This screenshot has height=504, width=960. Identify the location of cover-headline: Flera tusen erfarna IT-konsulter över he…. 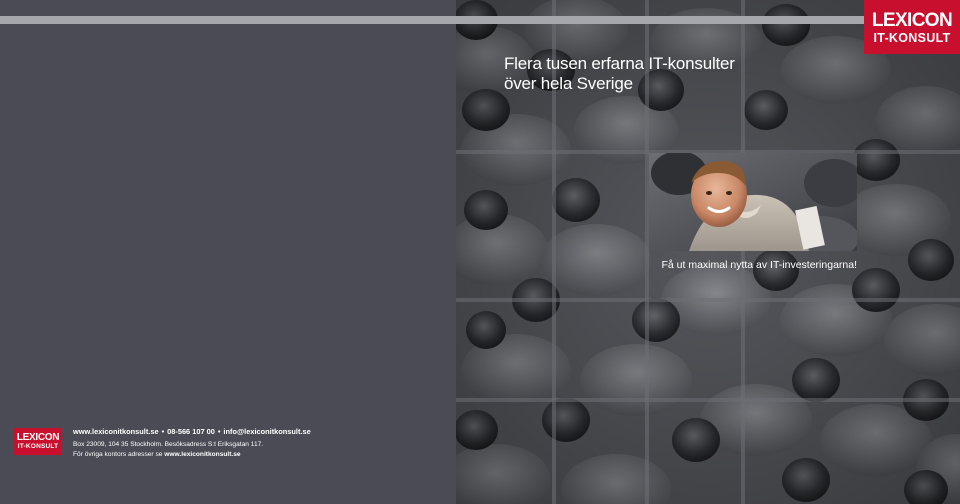
(619, 74).